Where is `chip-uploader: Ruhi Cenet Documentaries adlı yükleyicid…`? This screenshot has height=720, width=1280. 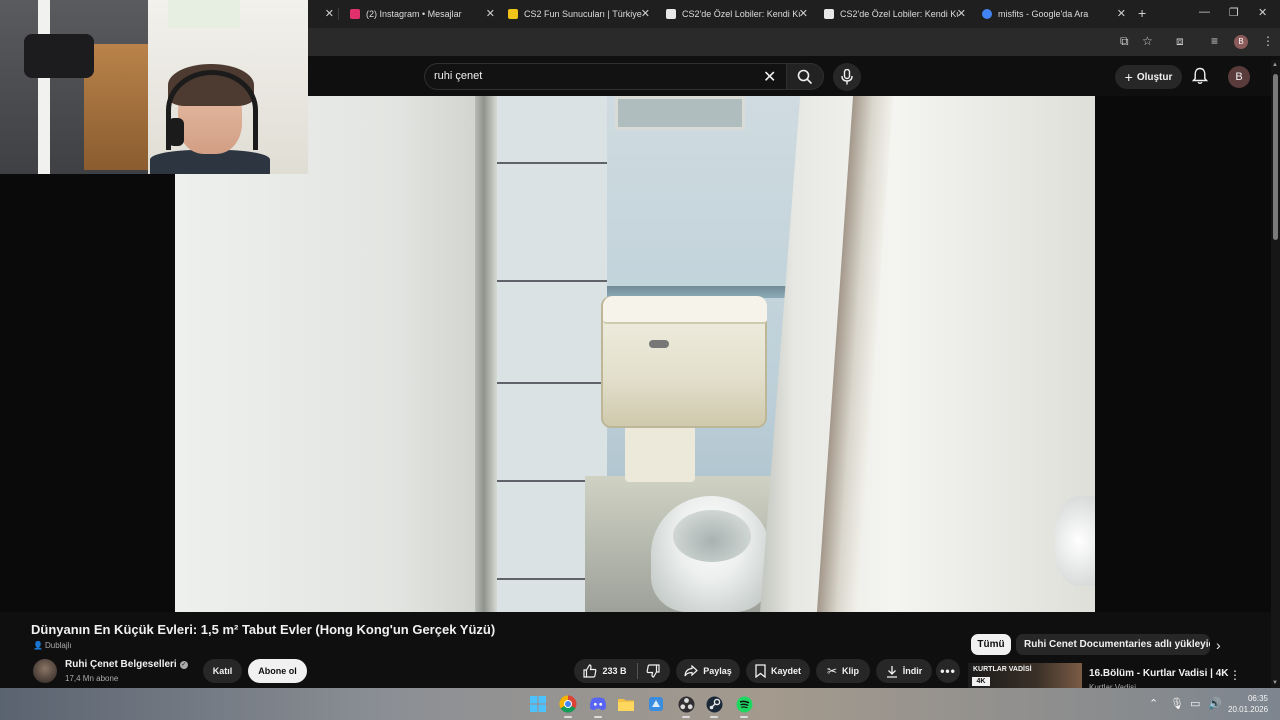 chip-uploader: Ruhi Cenet Documentaries adlı yükleyicid… is located at coordinates (1113, 644).